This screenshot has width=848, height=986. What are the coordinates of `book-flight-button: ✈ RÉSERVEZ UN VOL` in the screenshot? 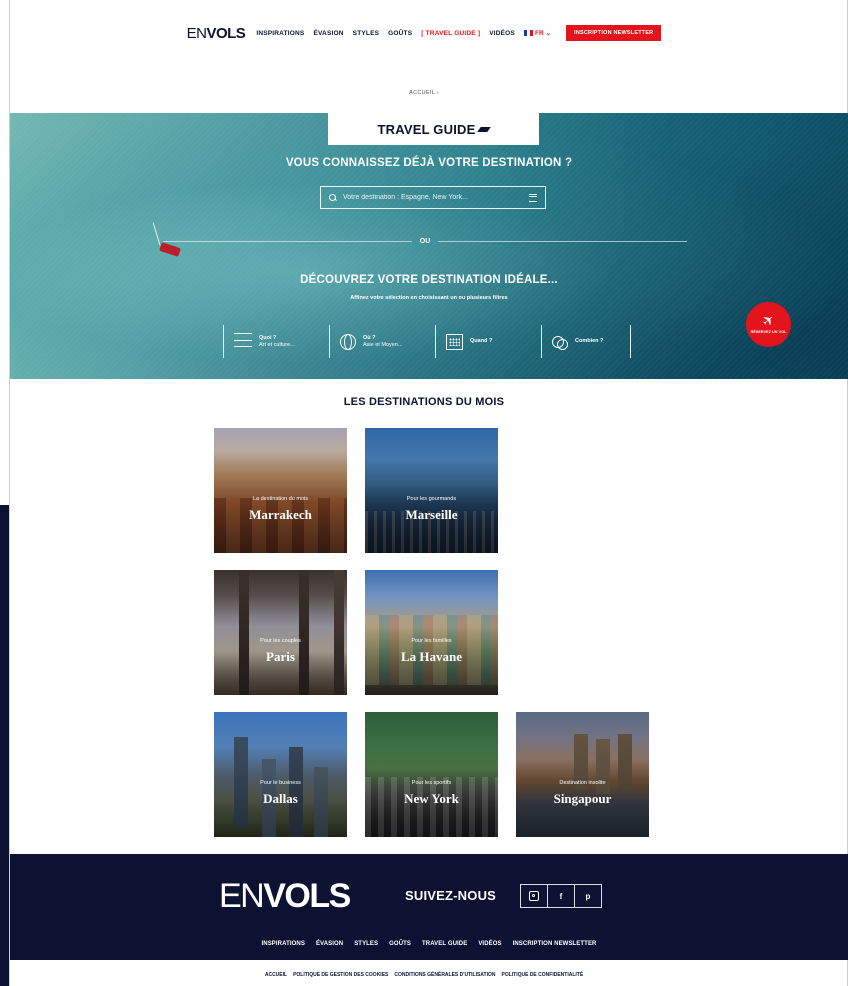 It's located at (768, 324).